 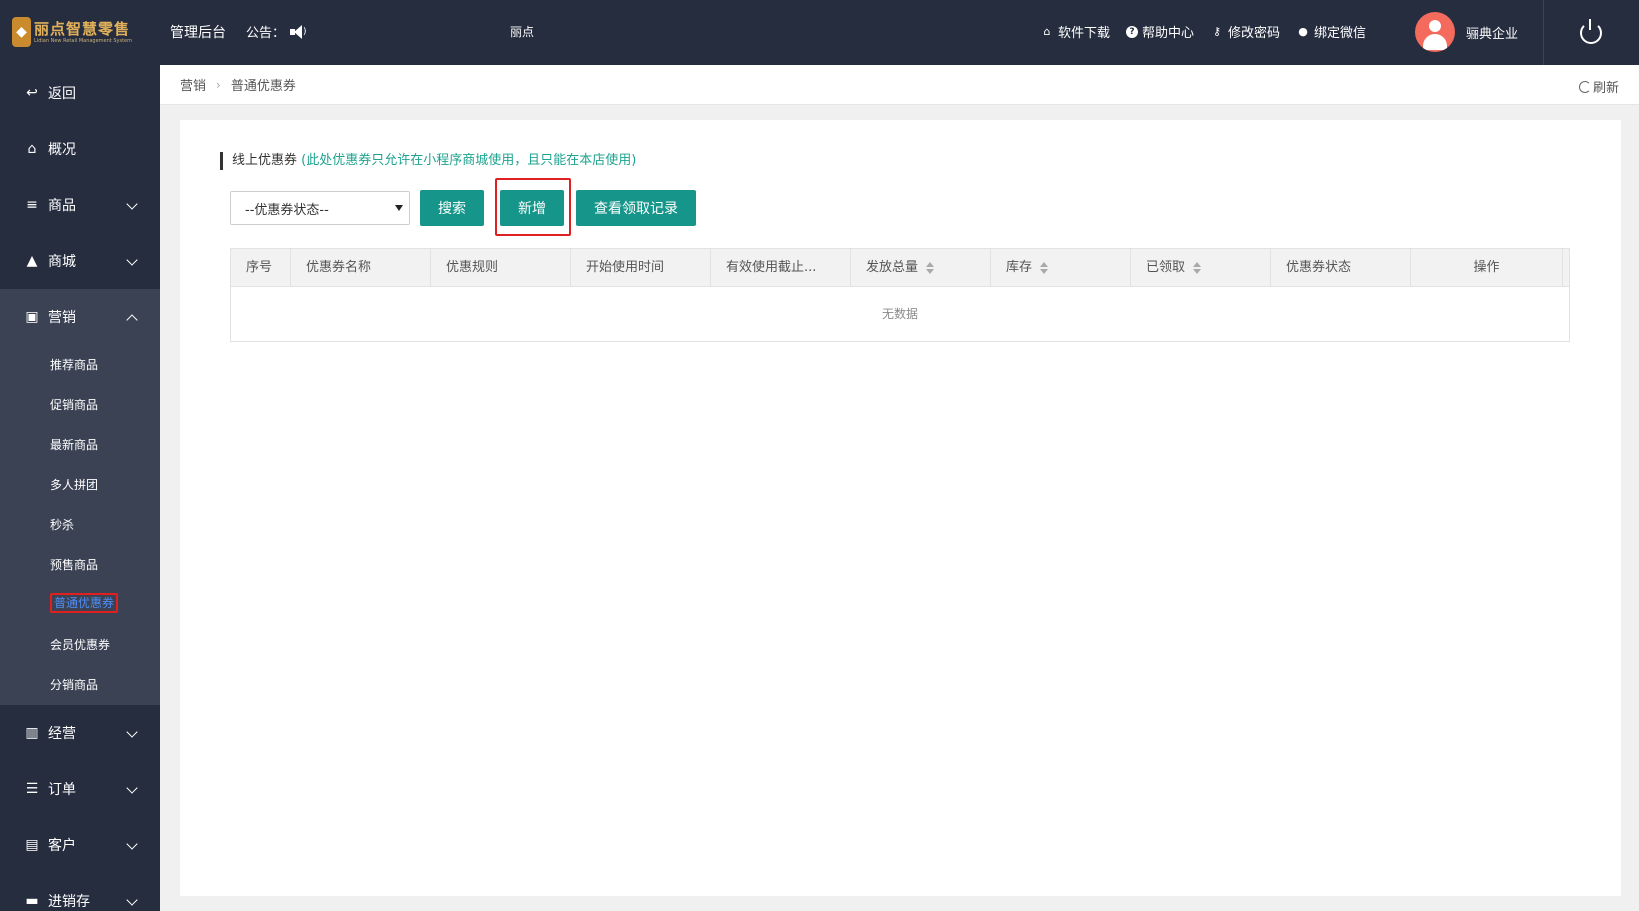 What do you see at coordinates (32, 261) in the screenshot?
I see `shop-icon: ▲` at bounding box center [32, 261].